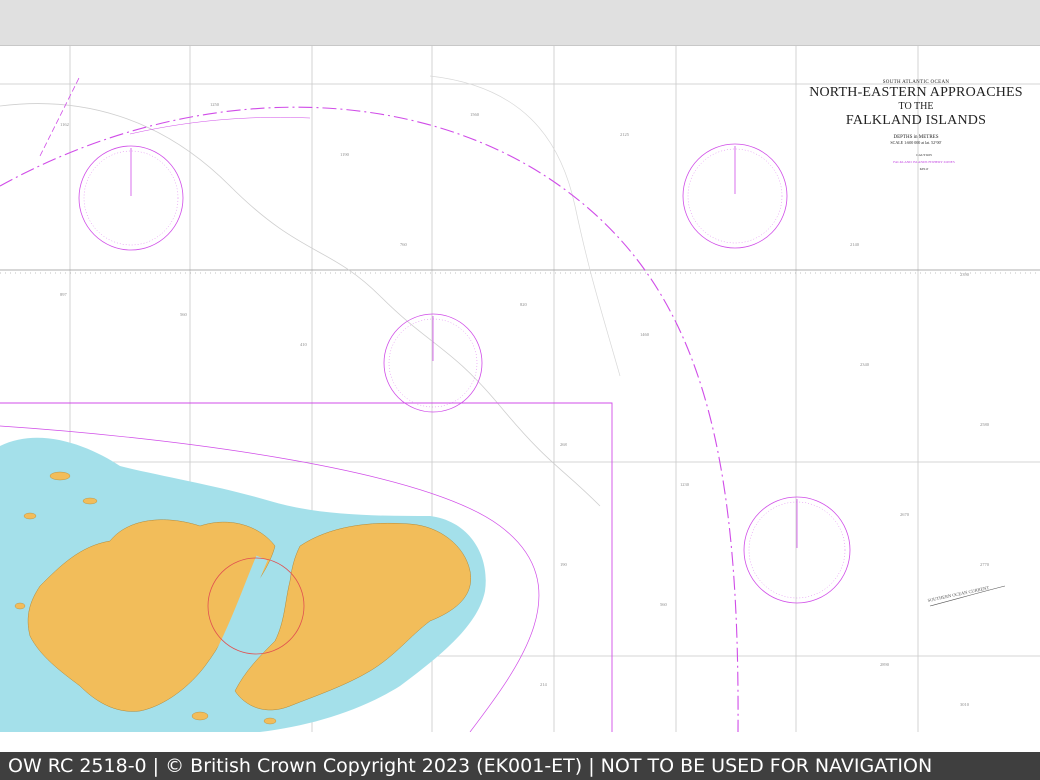 This screenshot has height=780, width=1040. Describe the element at coordinates (520, 742) in the screenshot. I see `bottom-margin` at that location.